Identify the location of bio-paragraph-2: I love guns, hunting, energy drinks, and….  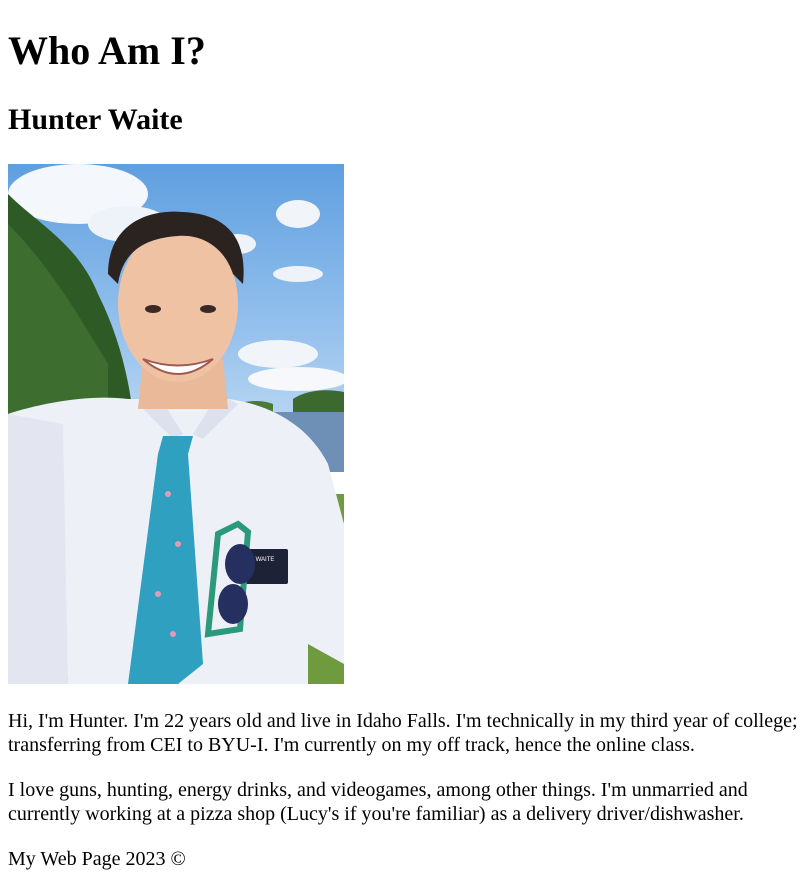
(378, 802).